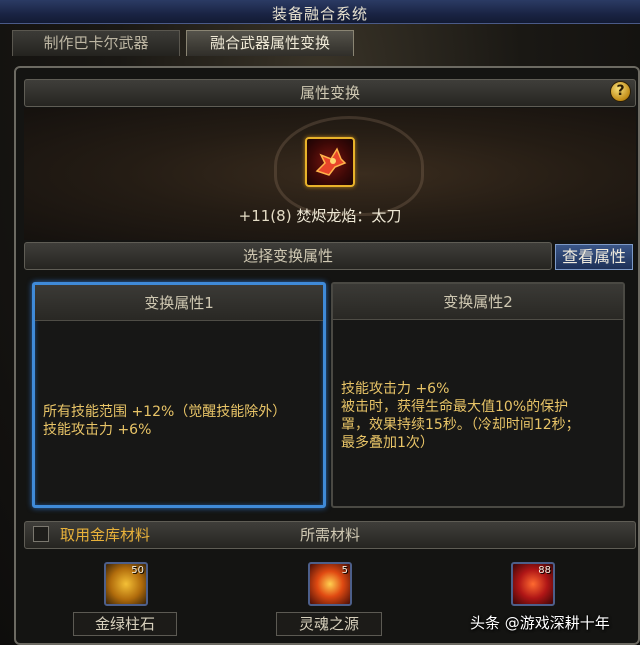 The image size is (640, 645). I want to click on gem-icon: 50, so click(126, 584).